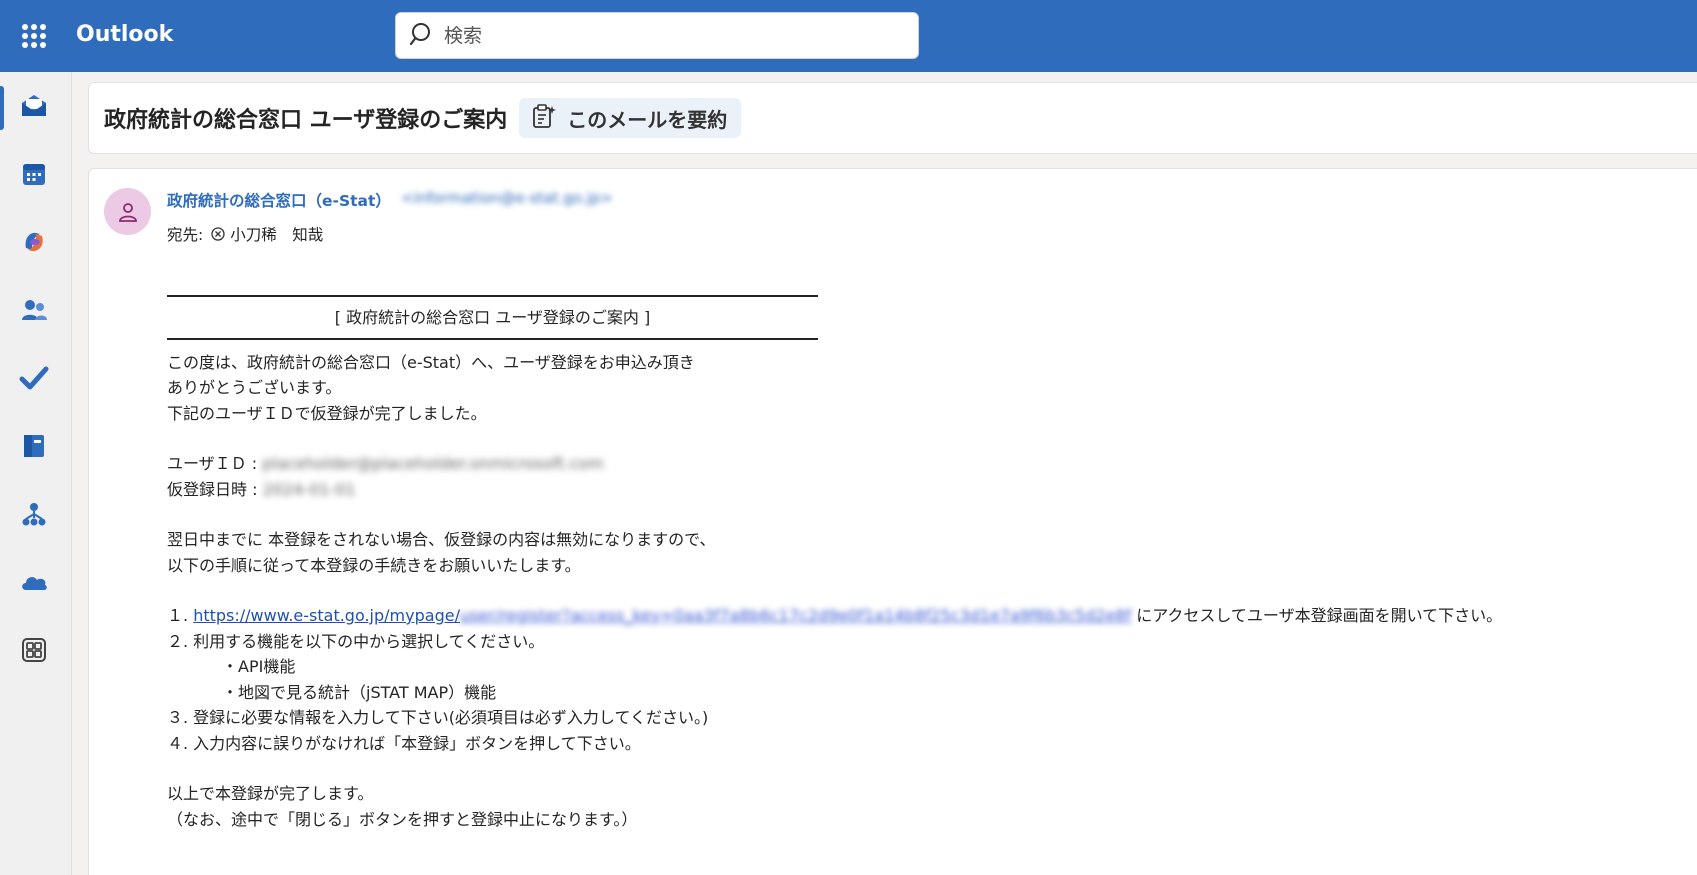  I want to click on search-icon, so click(422, 36).